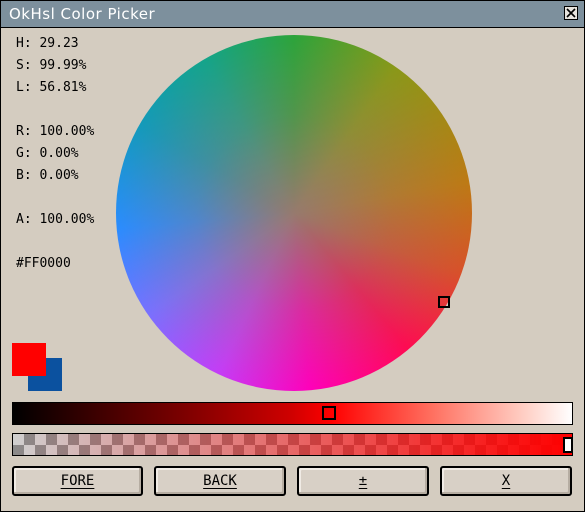 The height and width of the screenshot is (512, 585). What do you see at coordinates (51, 65) in the screenshot?
I see `saturation-readout: S: 99.99%` at bounding box center [51, 65].